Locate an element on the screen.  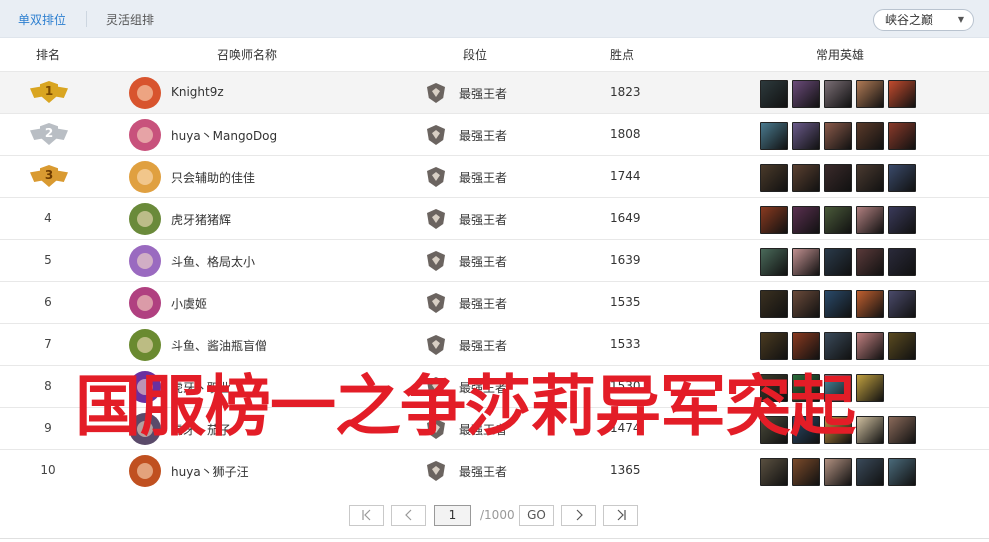
tab-flex-ranked: 灵活组排 is located at coordinates (130, 19).